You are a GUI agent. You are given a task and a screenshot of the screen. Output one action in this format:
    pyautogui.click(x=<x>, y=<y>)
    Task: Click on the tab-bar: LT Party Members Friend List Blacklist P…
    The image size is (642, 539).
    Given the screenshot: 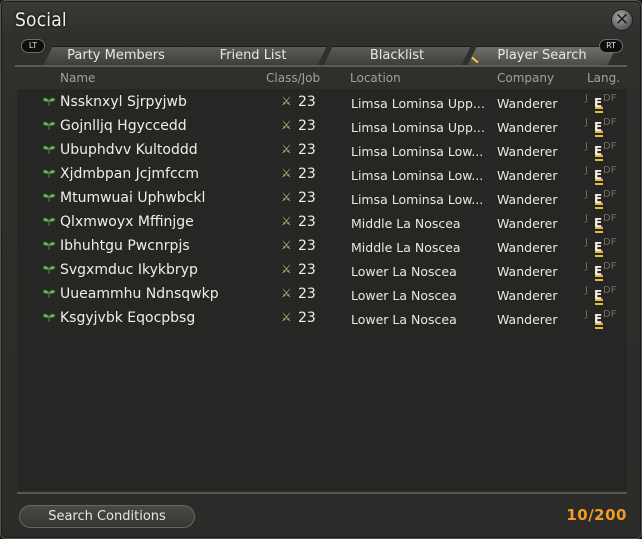 What is the action you would take?
    pyautogui.click(x=322, y=53)
    